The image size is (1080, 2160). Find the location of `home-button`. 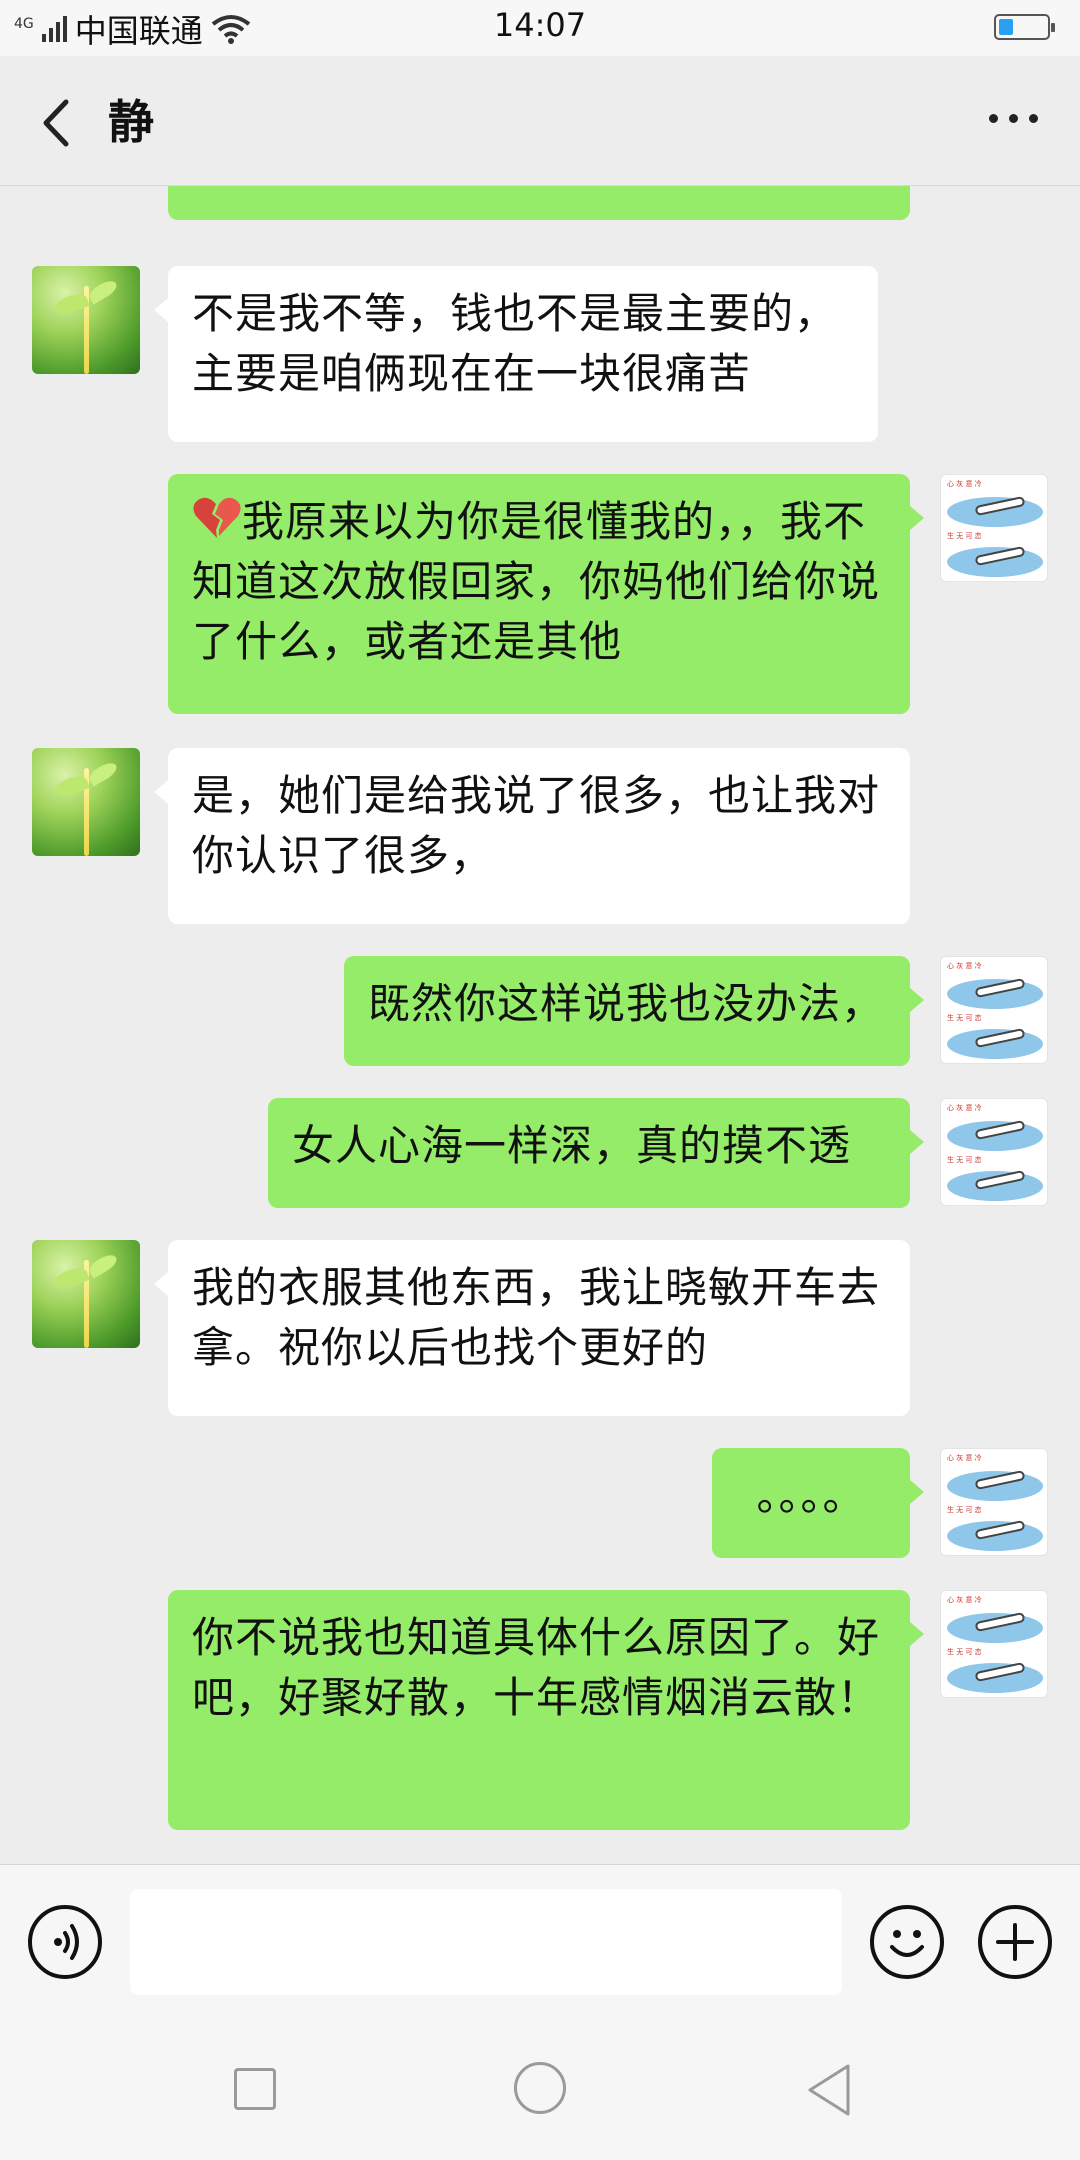

home-button is located at coordinates (540, 2088).